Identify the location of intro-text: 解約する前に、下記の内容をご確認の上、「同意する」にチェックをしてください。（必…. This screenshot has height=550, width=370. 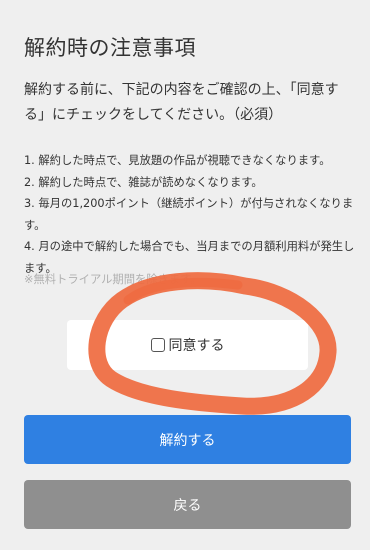
(181, 102).